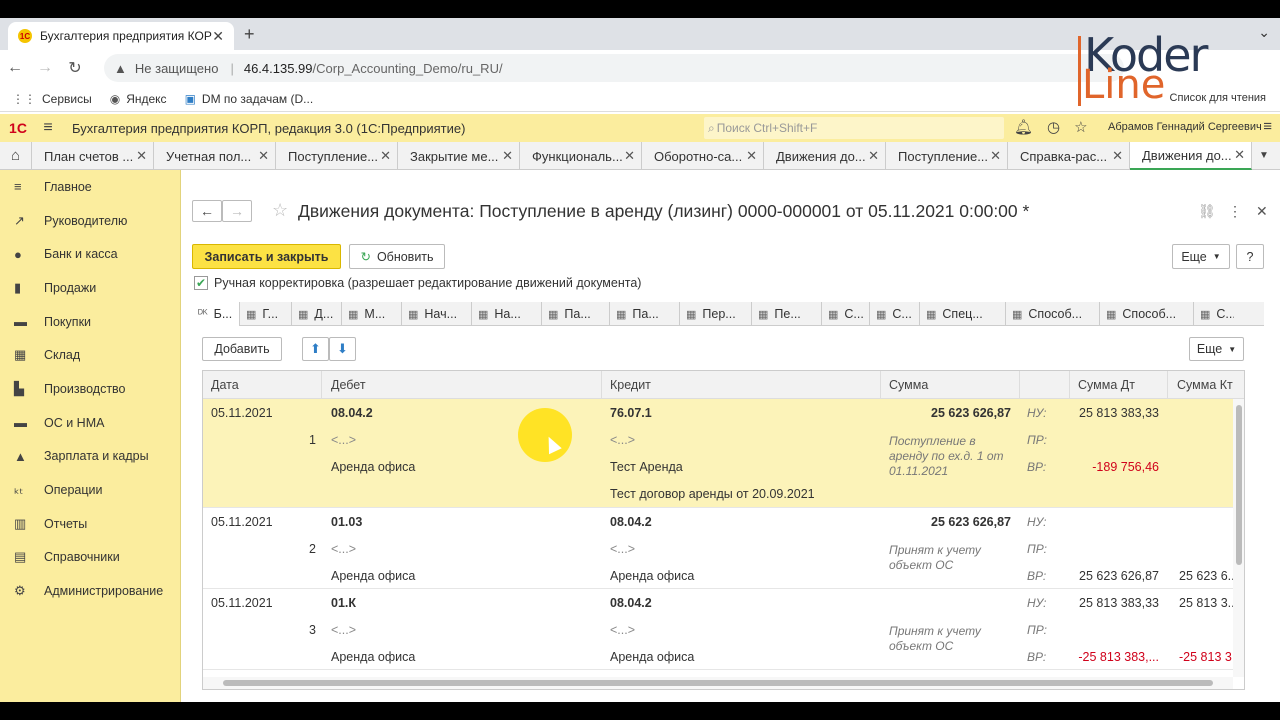  I want to click on open-tab: Движения до... ✕, so click(825, 156).